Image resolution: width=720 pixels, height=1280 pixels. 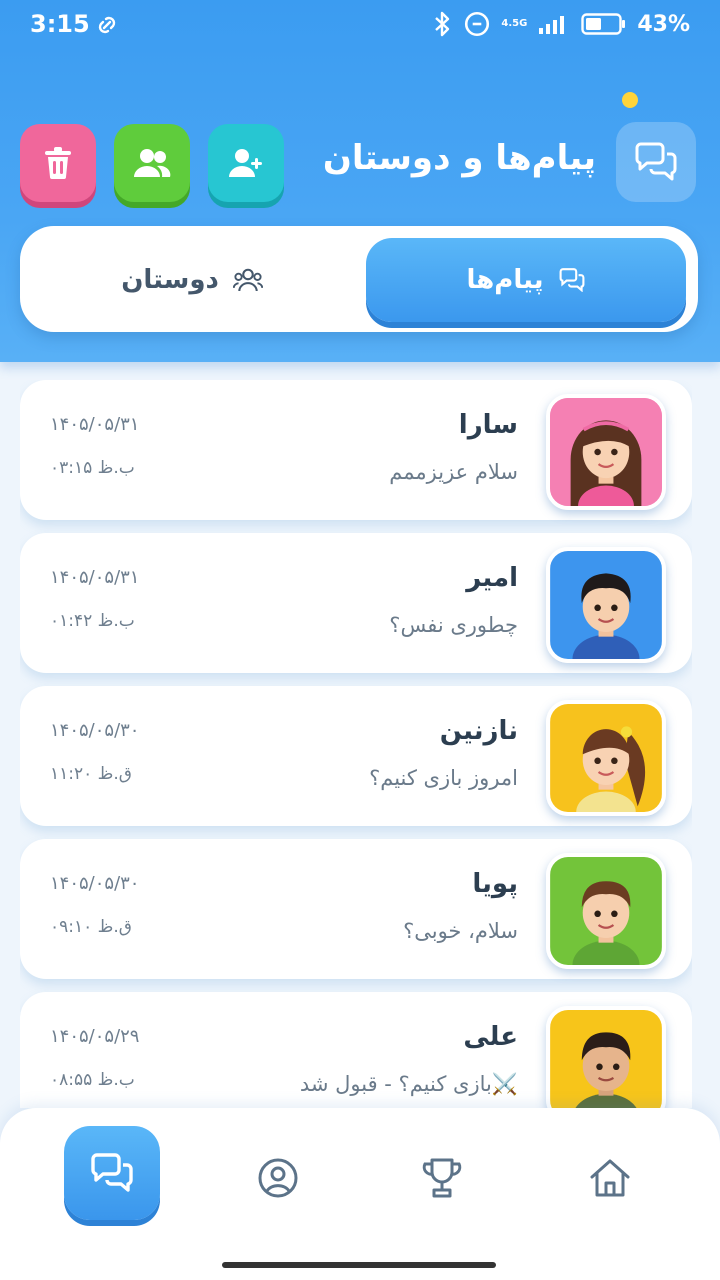 I want to click on friends-button, so click(x=152, y=163).